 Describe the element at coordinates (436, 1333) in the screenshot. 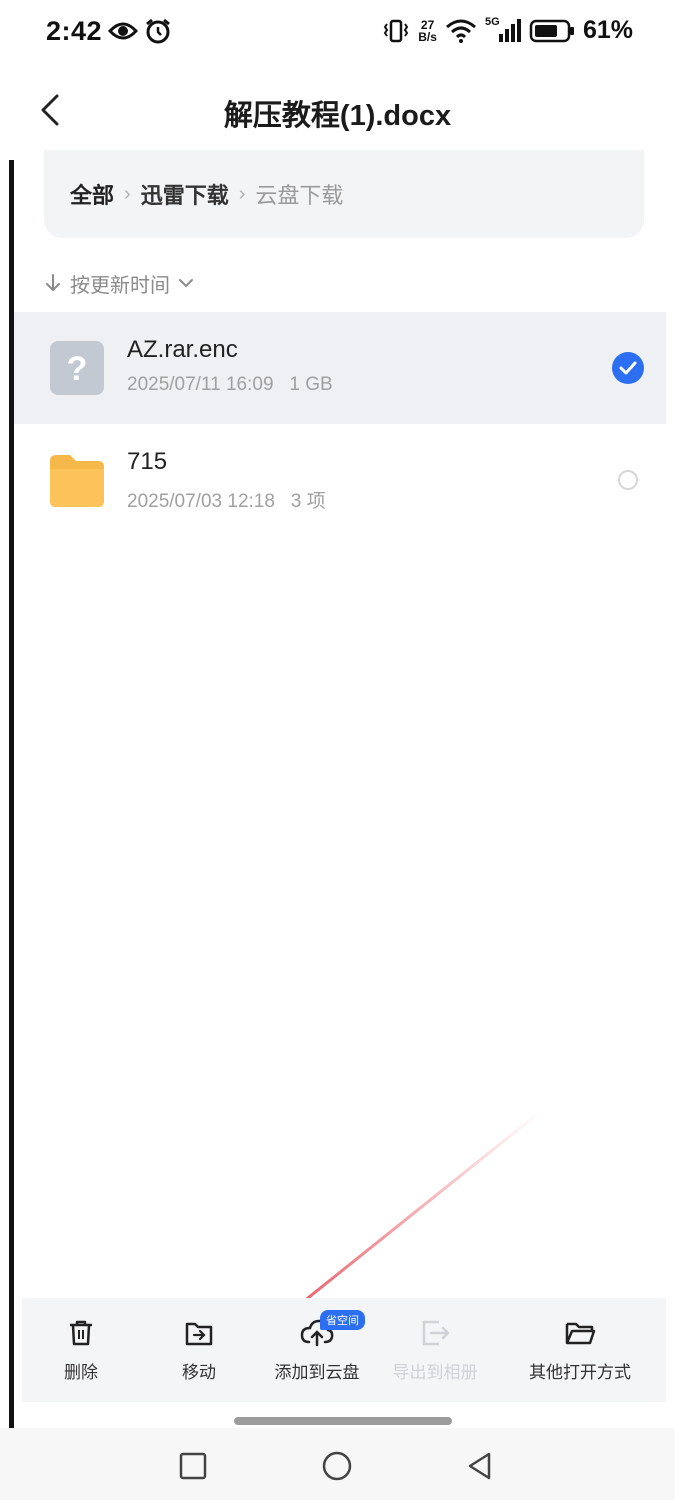

I see `export-icon` at that location.